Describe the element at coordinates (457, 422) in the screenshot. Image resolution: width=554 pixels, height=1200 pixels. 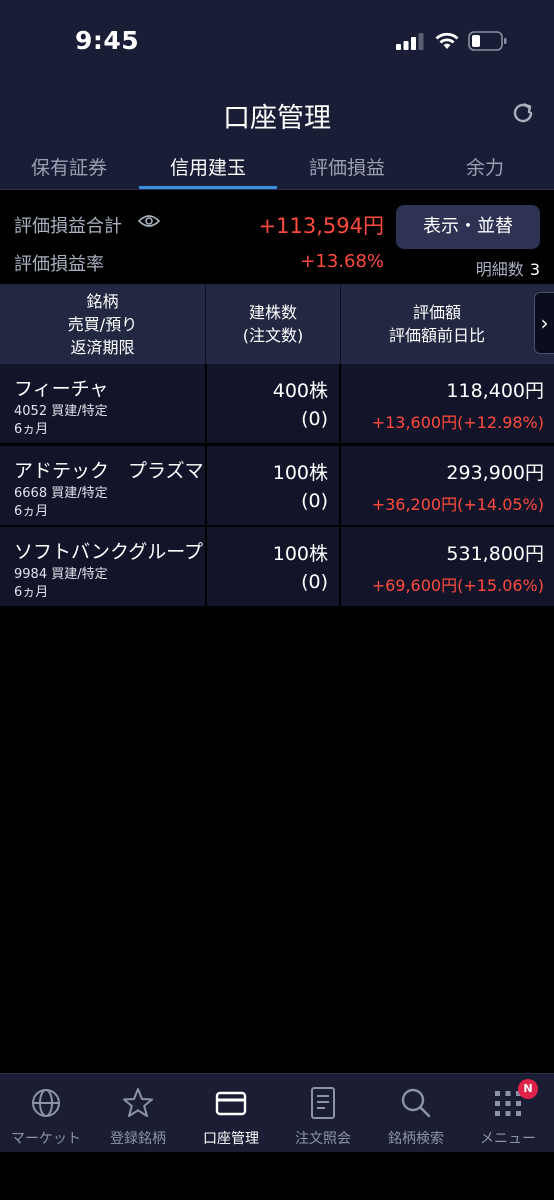
I see `valuation-change: +13,600円(+12.98%)` at that location.